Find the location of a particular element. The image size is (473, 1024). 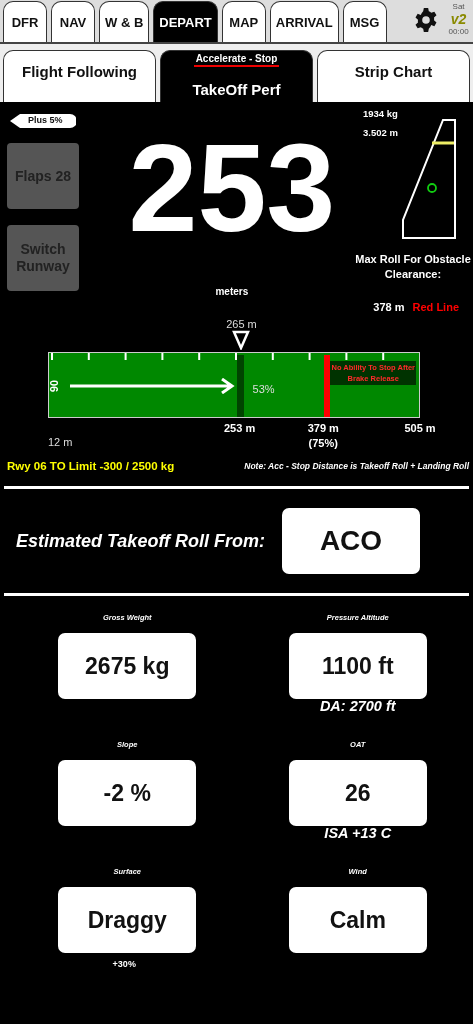

roll-distance: 253 is located at coordinates (232, 188).